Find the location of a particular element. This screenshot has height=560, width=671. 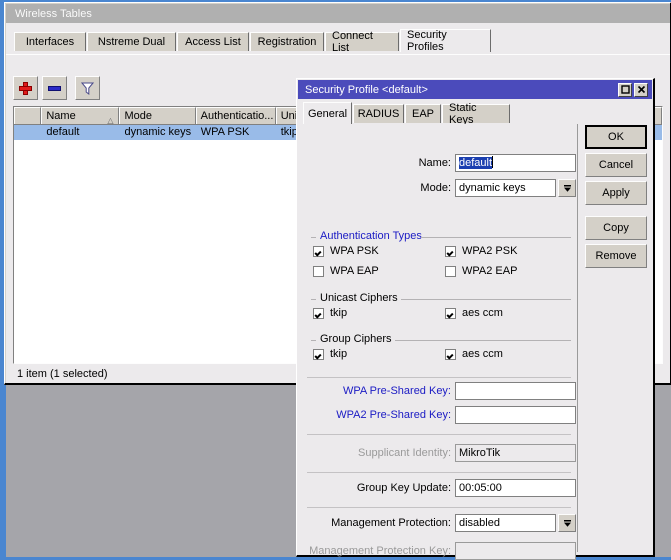

remove-button-dialog: Remove is located at coordinates (616, 256).